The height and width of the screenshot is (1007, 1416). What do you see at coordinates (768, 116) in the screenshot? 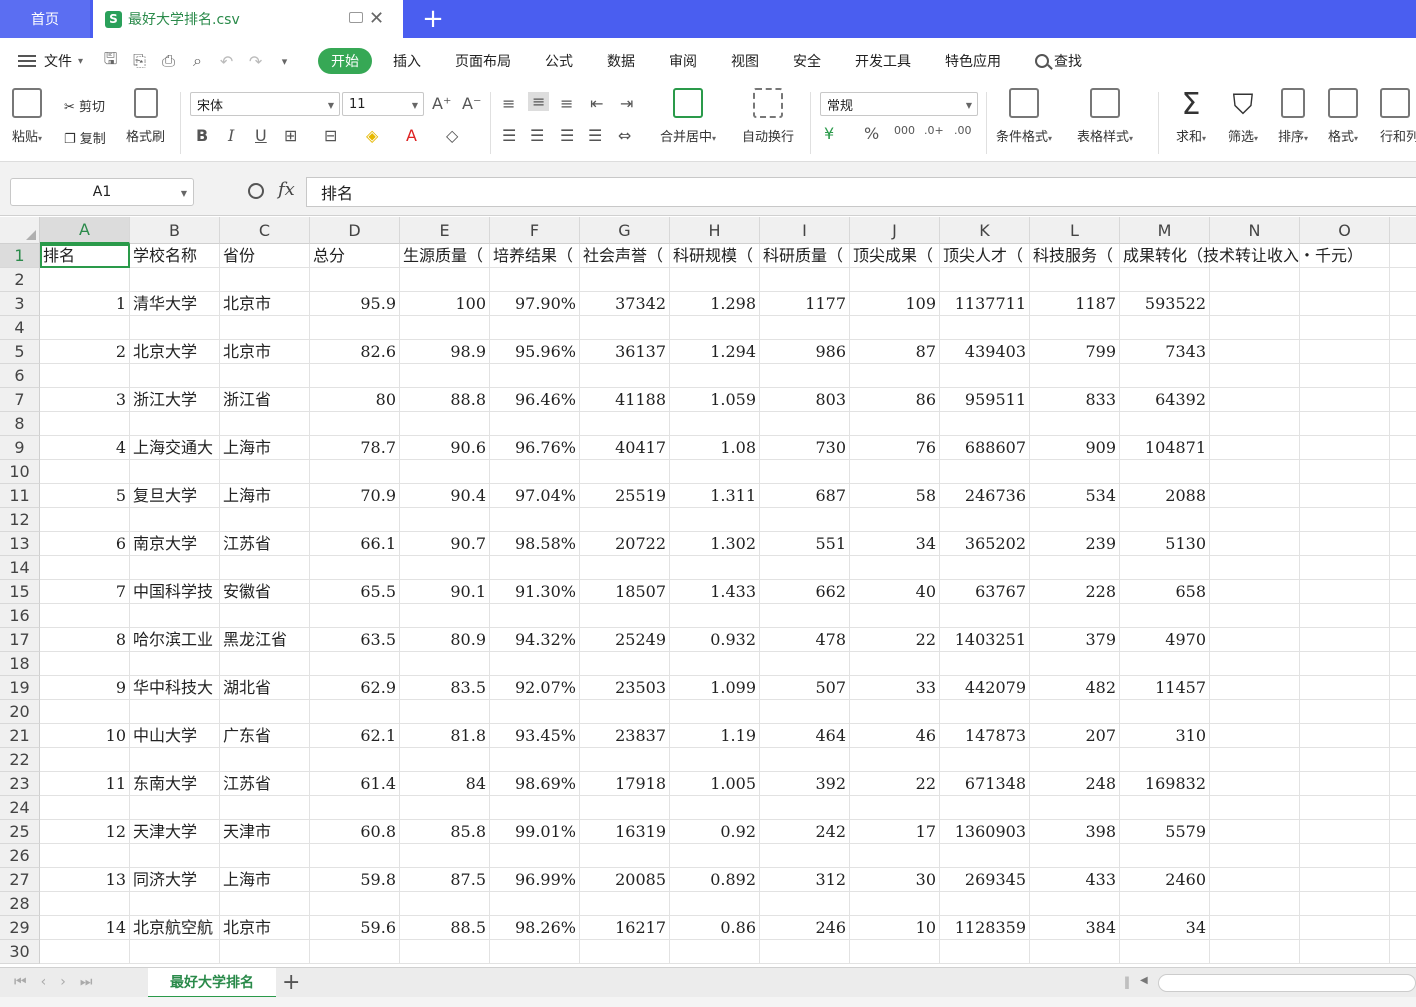
I see `wrap-text-button: 自动换行` at bounding box center [768, 116].